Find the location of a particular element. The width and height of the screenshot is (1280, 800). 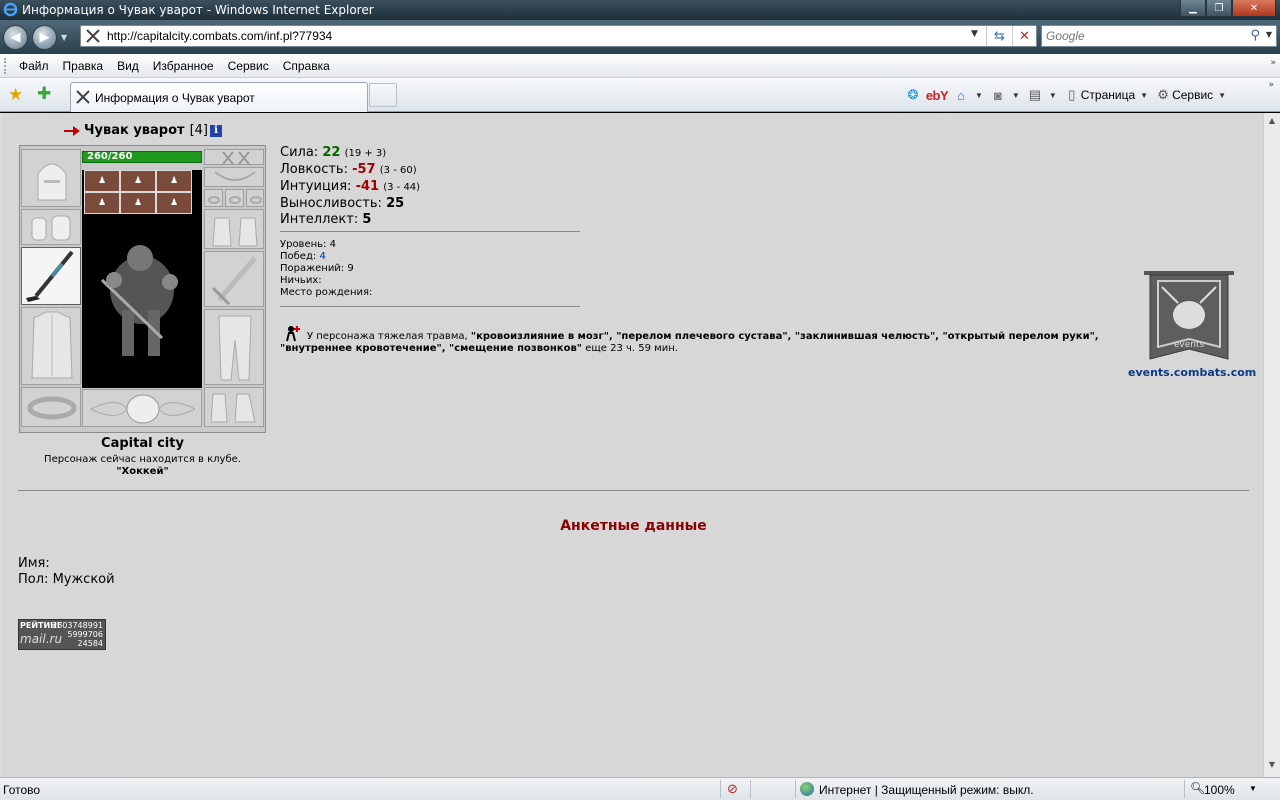

feeds-dropdown-icon: ▼ is located at coordinates (1016, 95).